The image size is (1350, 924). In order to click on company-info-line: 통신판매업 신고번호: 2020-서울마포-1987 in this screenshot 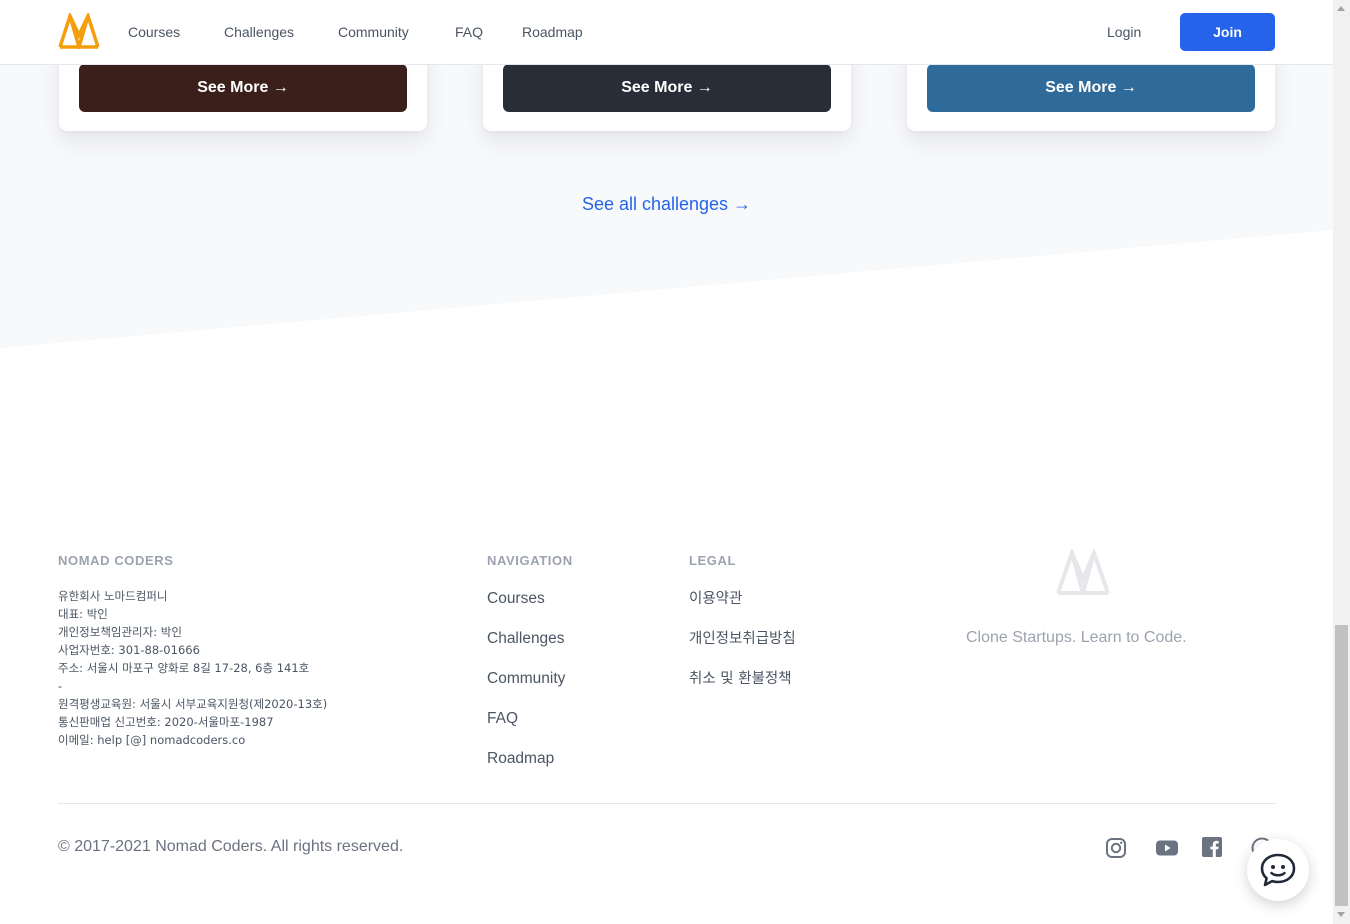, I will do `click(166, 722)`.